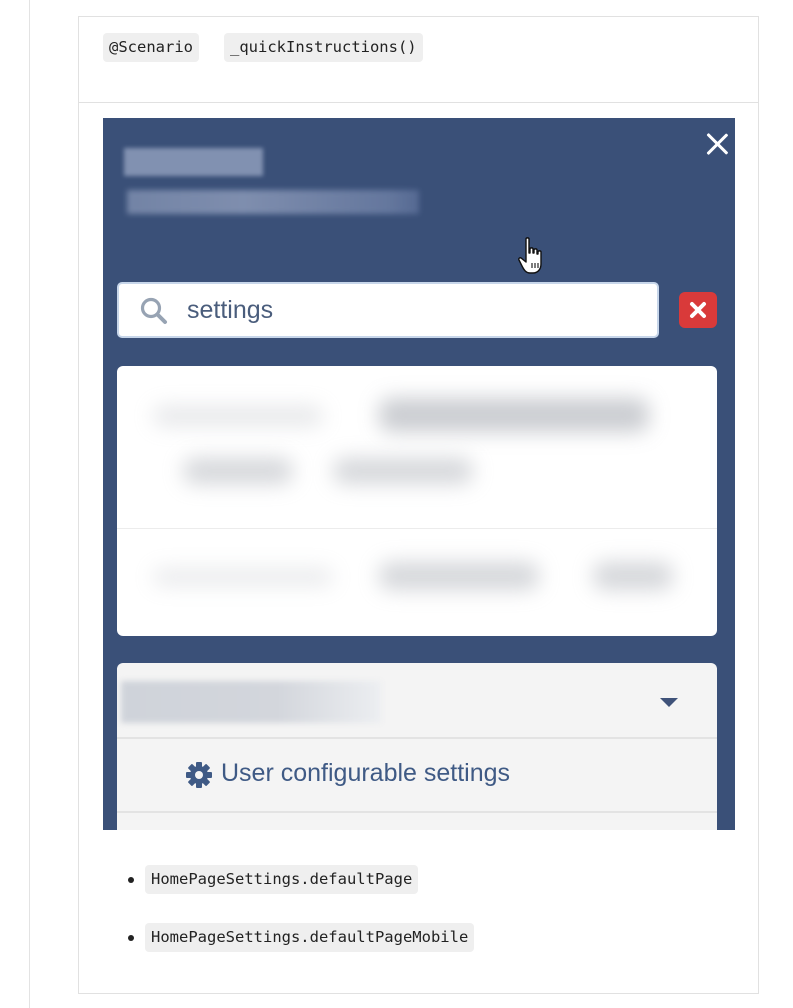 The image size is (793, 1008). I want to click on settings-dropdown: User configurable settings, so click(417, 746).